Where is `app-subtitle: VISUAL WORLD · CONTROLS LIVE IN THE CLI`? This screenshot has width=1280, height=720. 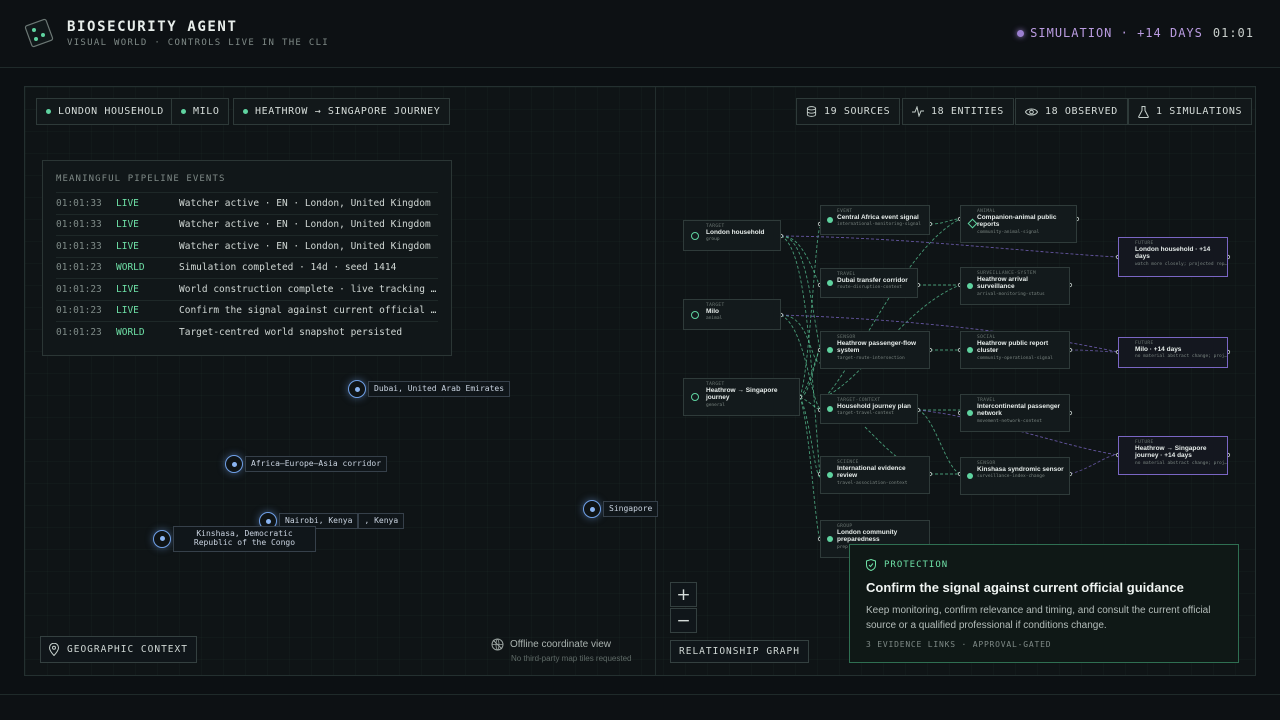 app-subtitle: VISUAL WORLD · CONTROLS LIVE IN THE CLI is located at coordinates (198, 43).